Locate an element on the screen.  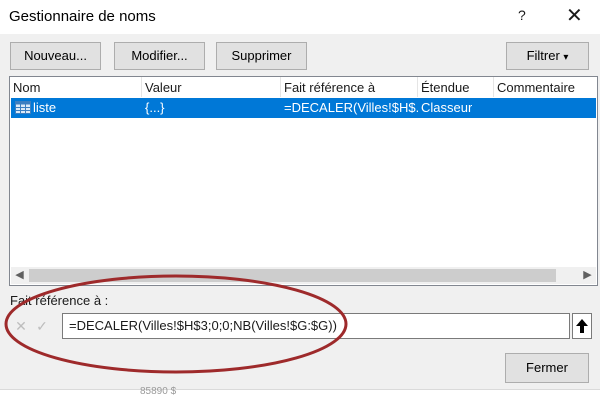
chevron-down-icon: ▾ is located at coordinates (566, 57).